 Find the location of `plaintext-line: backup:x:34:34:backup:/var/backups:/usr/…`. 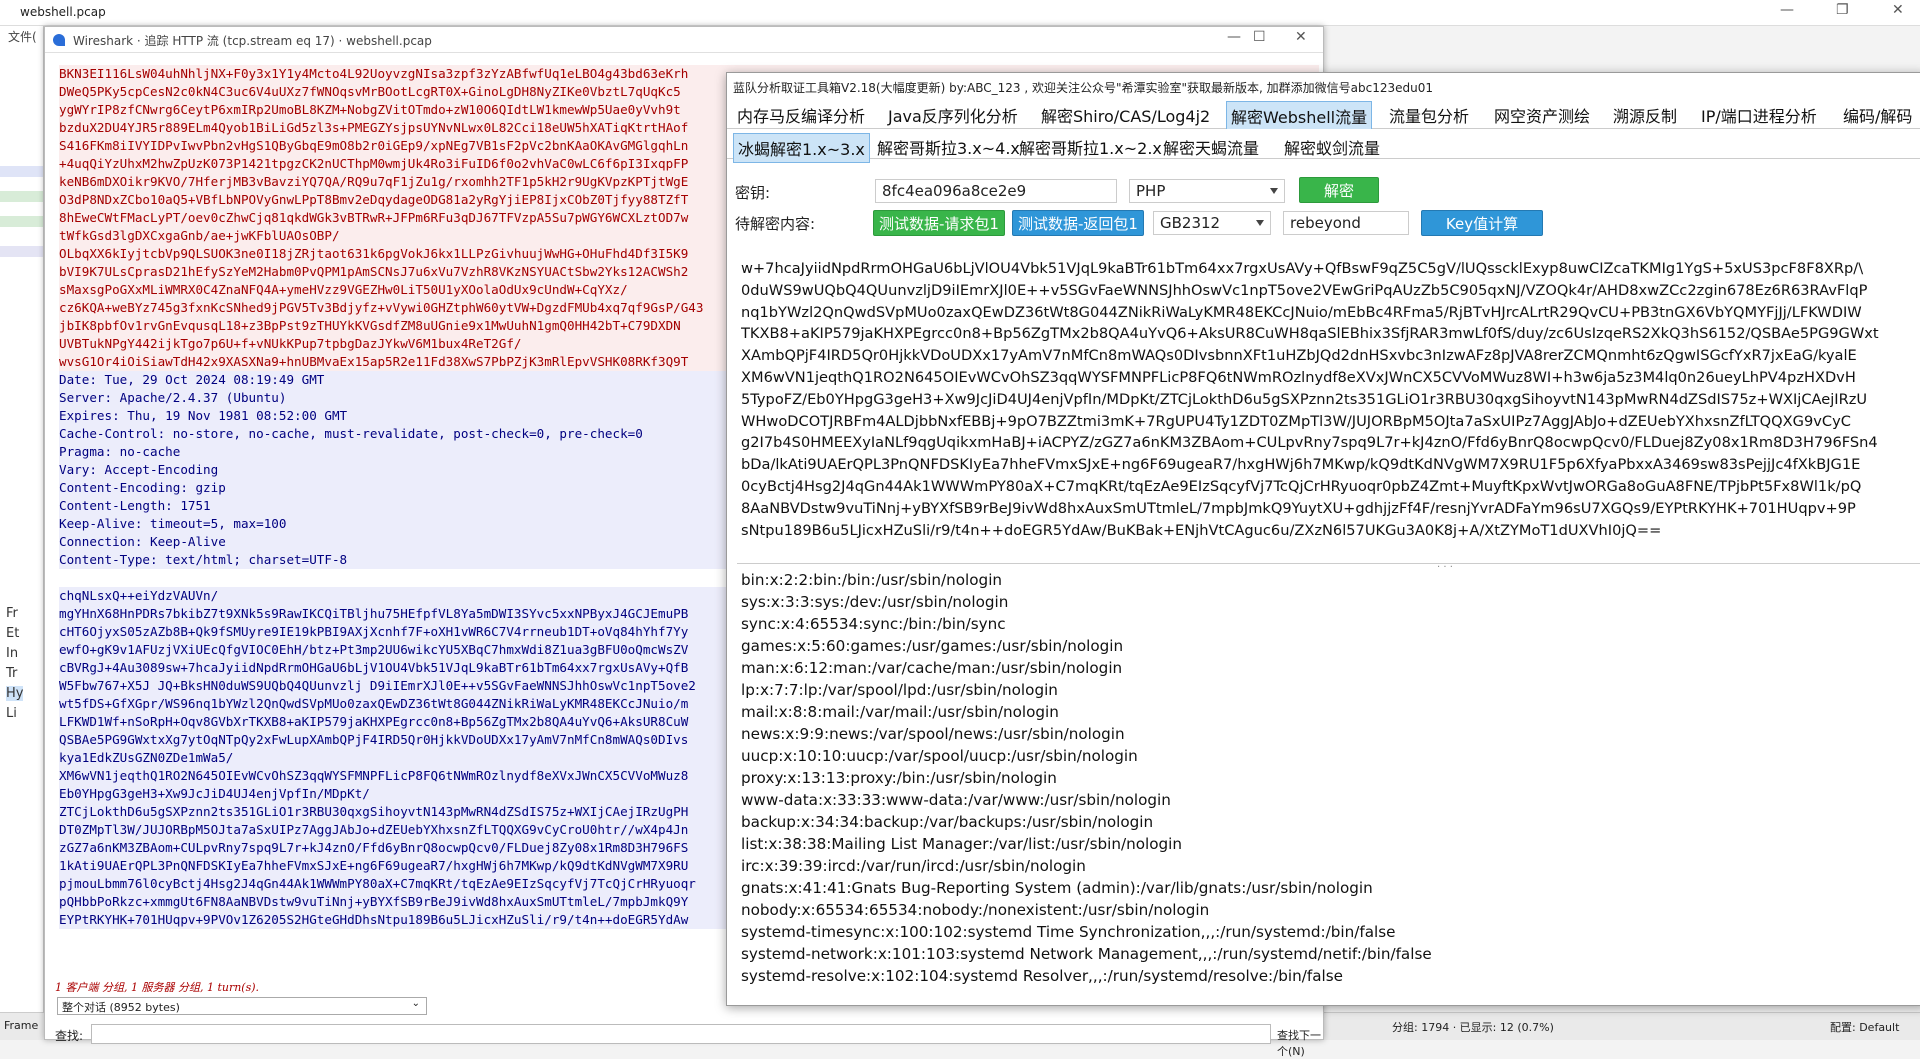

plaintext-line: backup:x:34:34:backup:/var/backups:/usr/… is located at coordinates (947, 822).